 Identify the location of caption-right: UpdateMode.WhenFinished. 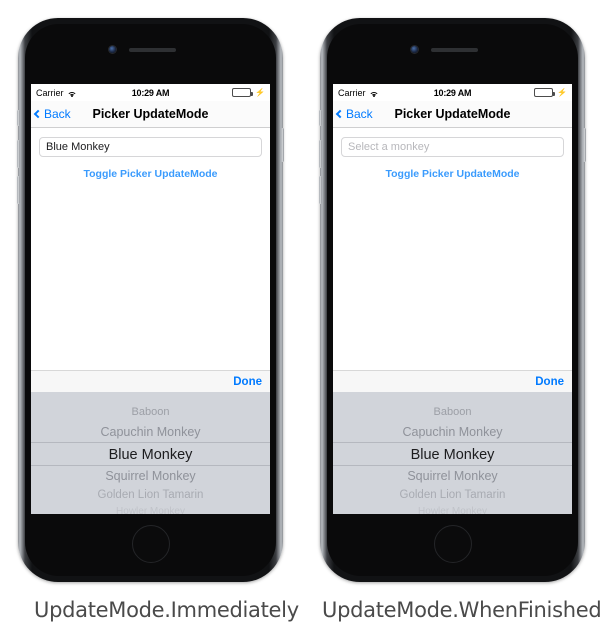
(462, 610).